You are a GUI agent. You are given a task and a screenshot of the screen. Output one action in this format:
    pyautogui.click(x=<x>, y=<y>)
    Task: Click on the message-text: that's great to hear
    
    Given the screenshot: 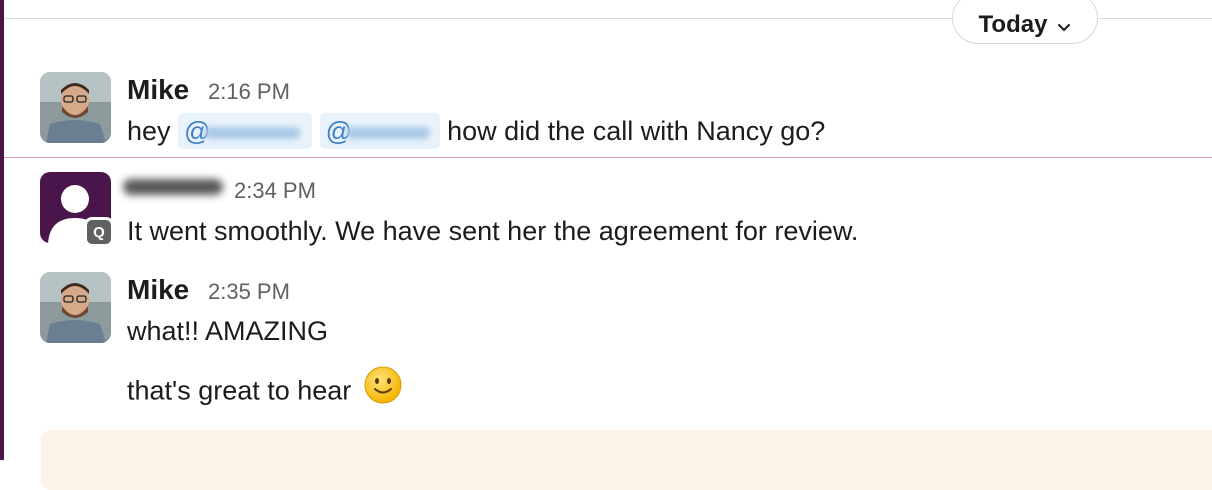 What is the action you would take?
    pyautogui.click(x=265, y=389)
    